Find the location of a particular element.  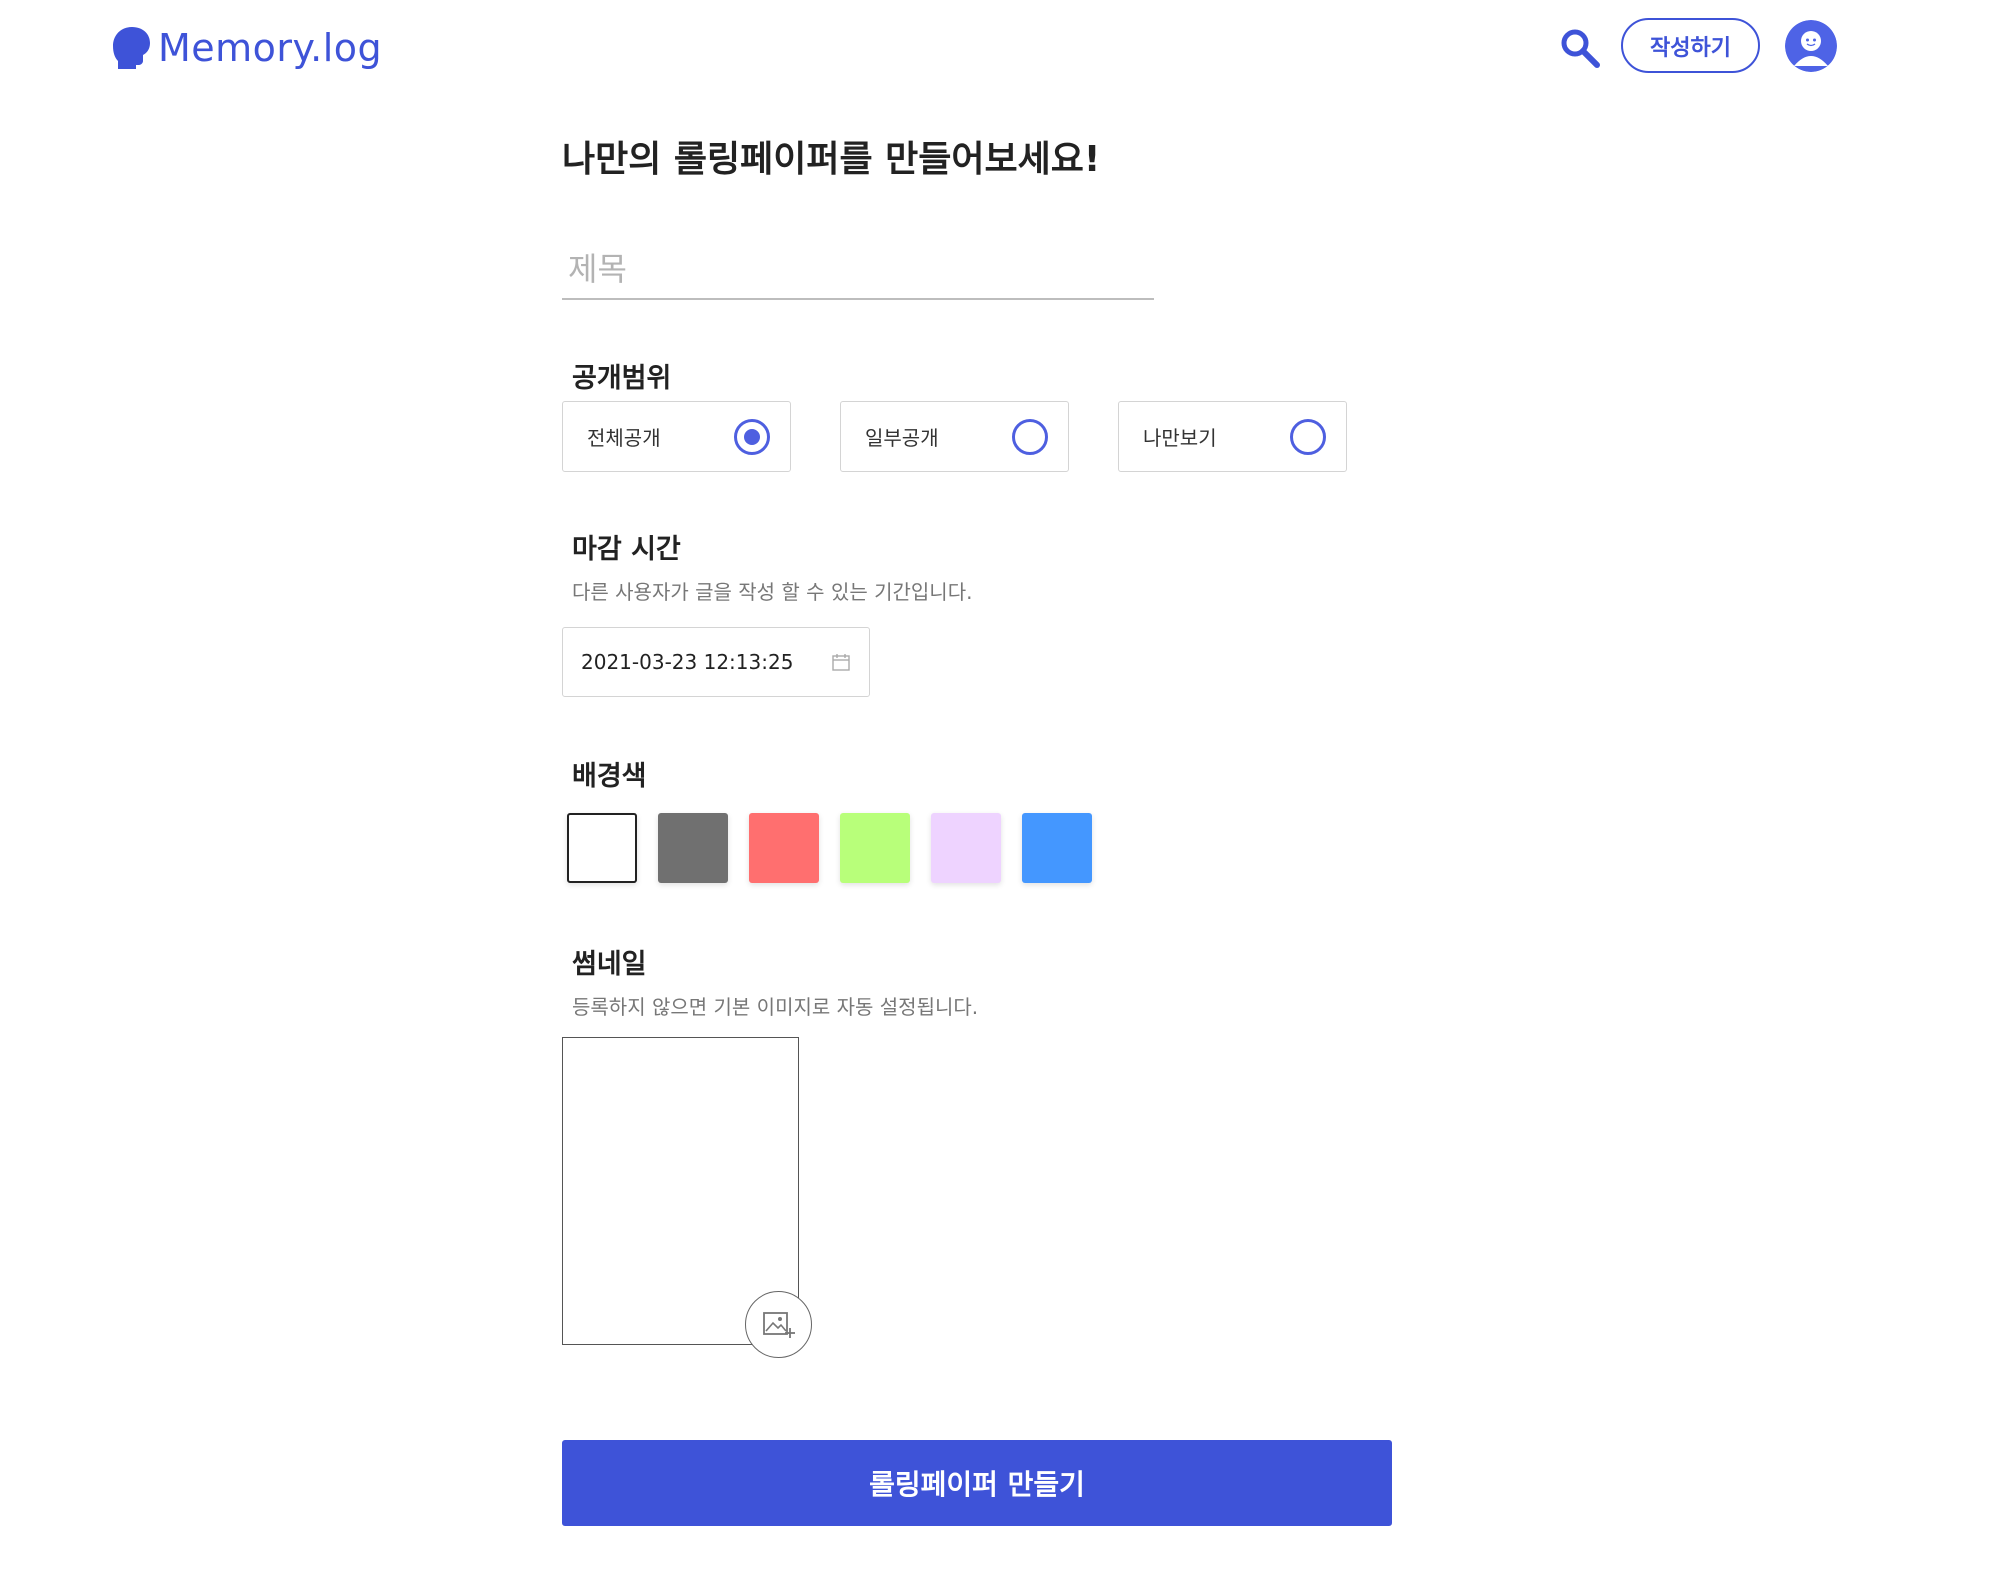

deadline-datetime-input: 2021-03-23 12:13:25 is located at coordinates (716, 662).